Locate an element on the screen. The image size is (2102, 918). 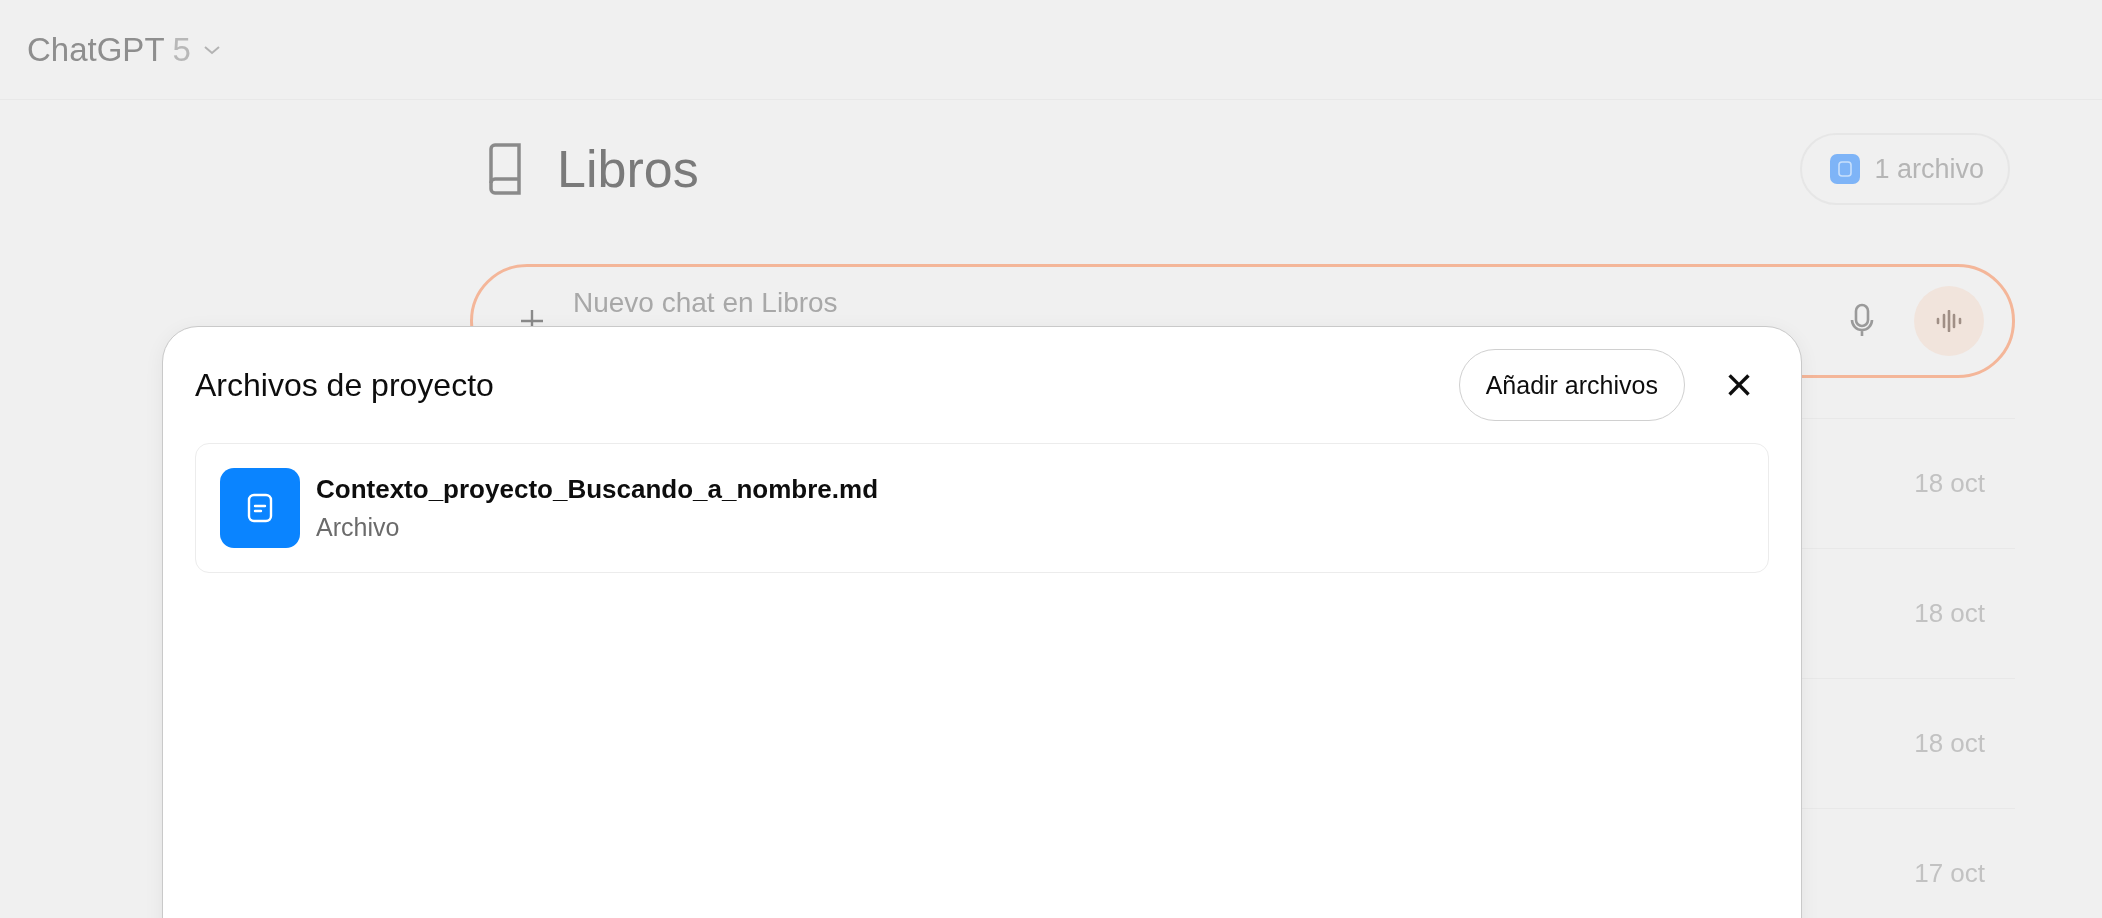
file-type: Archivo is located at coordinates (358, 527).